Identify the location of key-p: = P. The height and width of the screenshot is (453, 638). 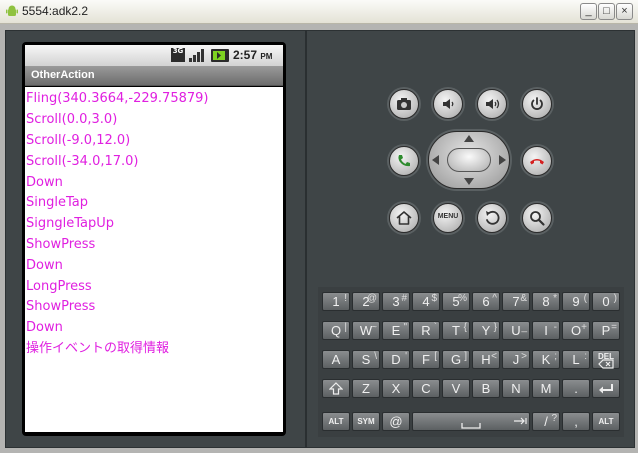
(606, 330).